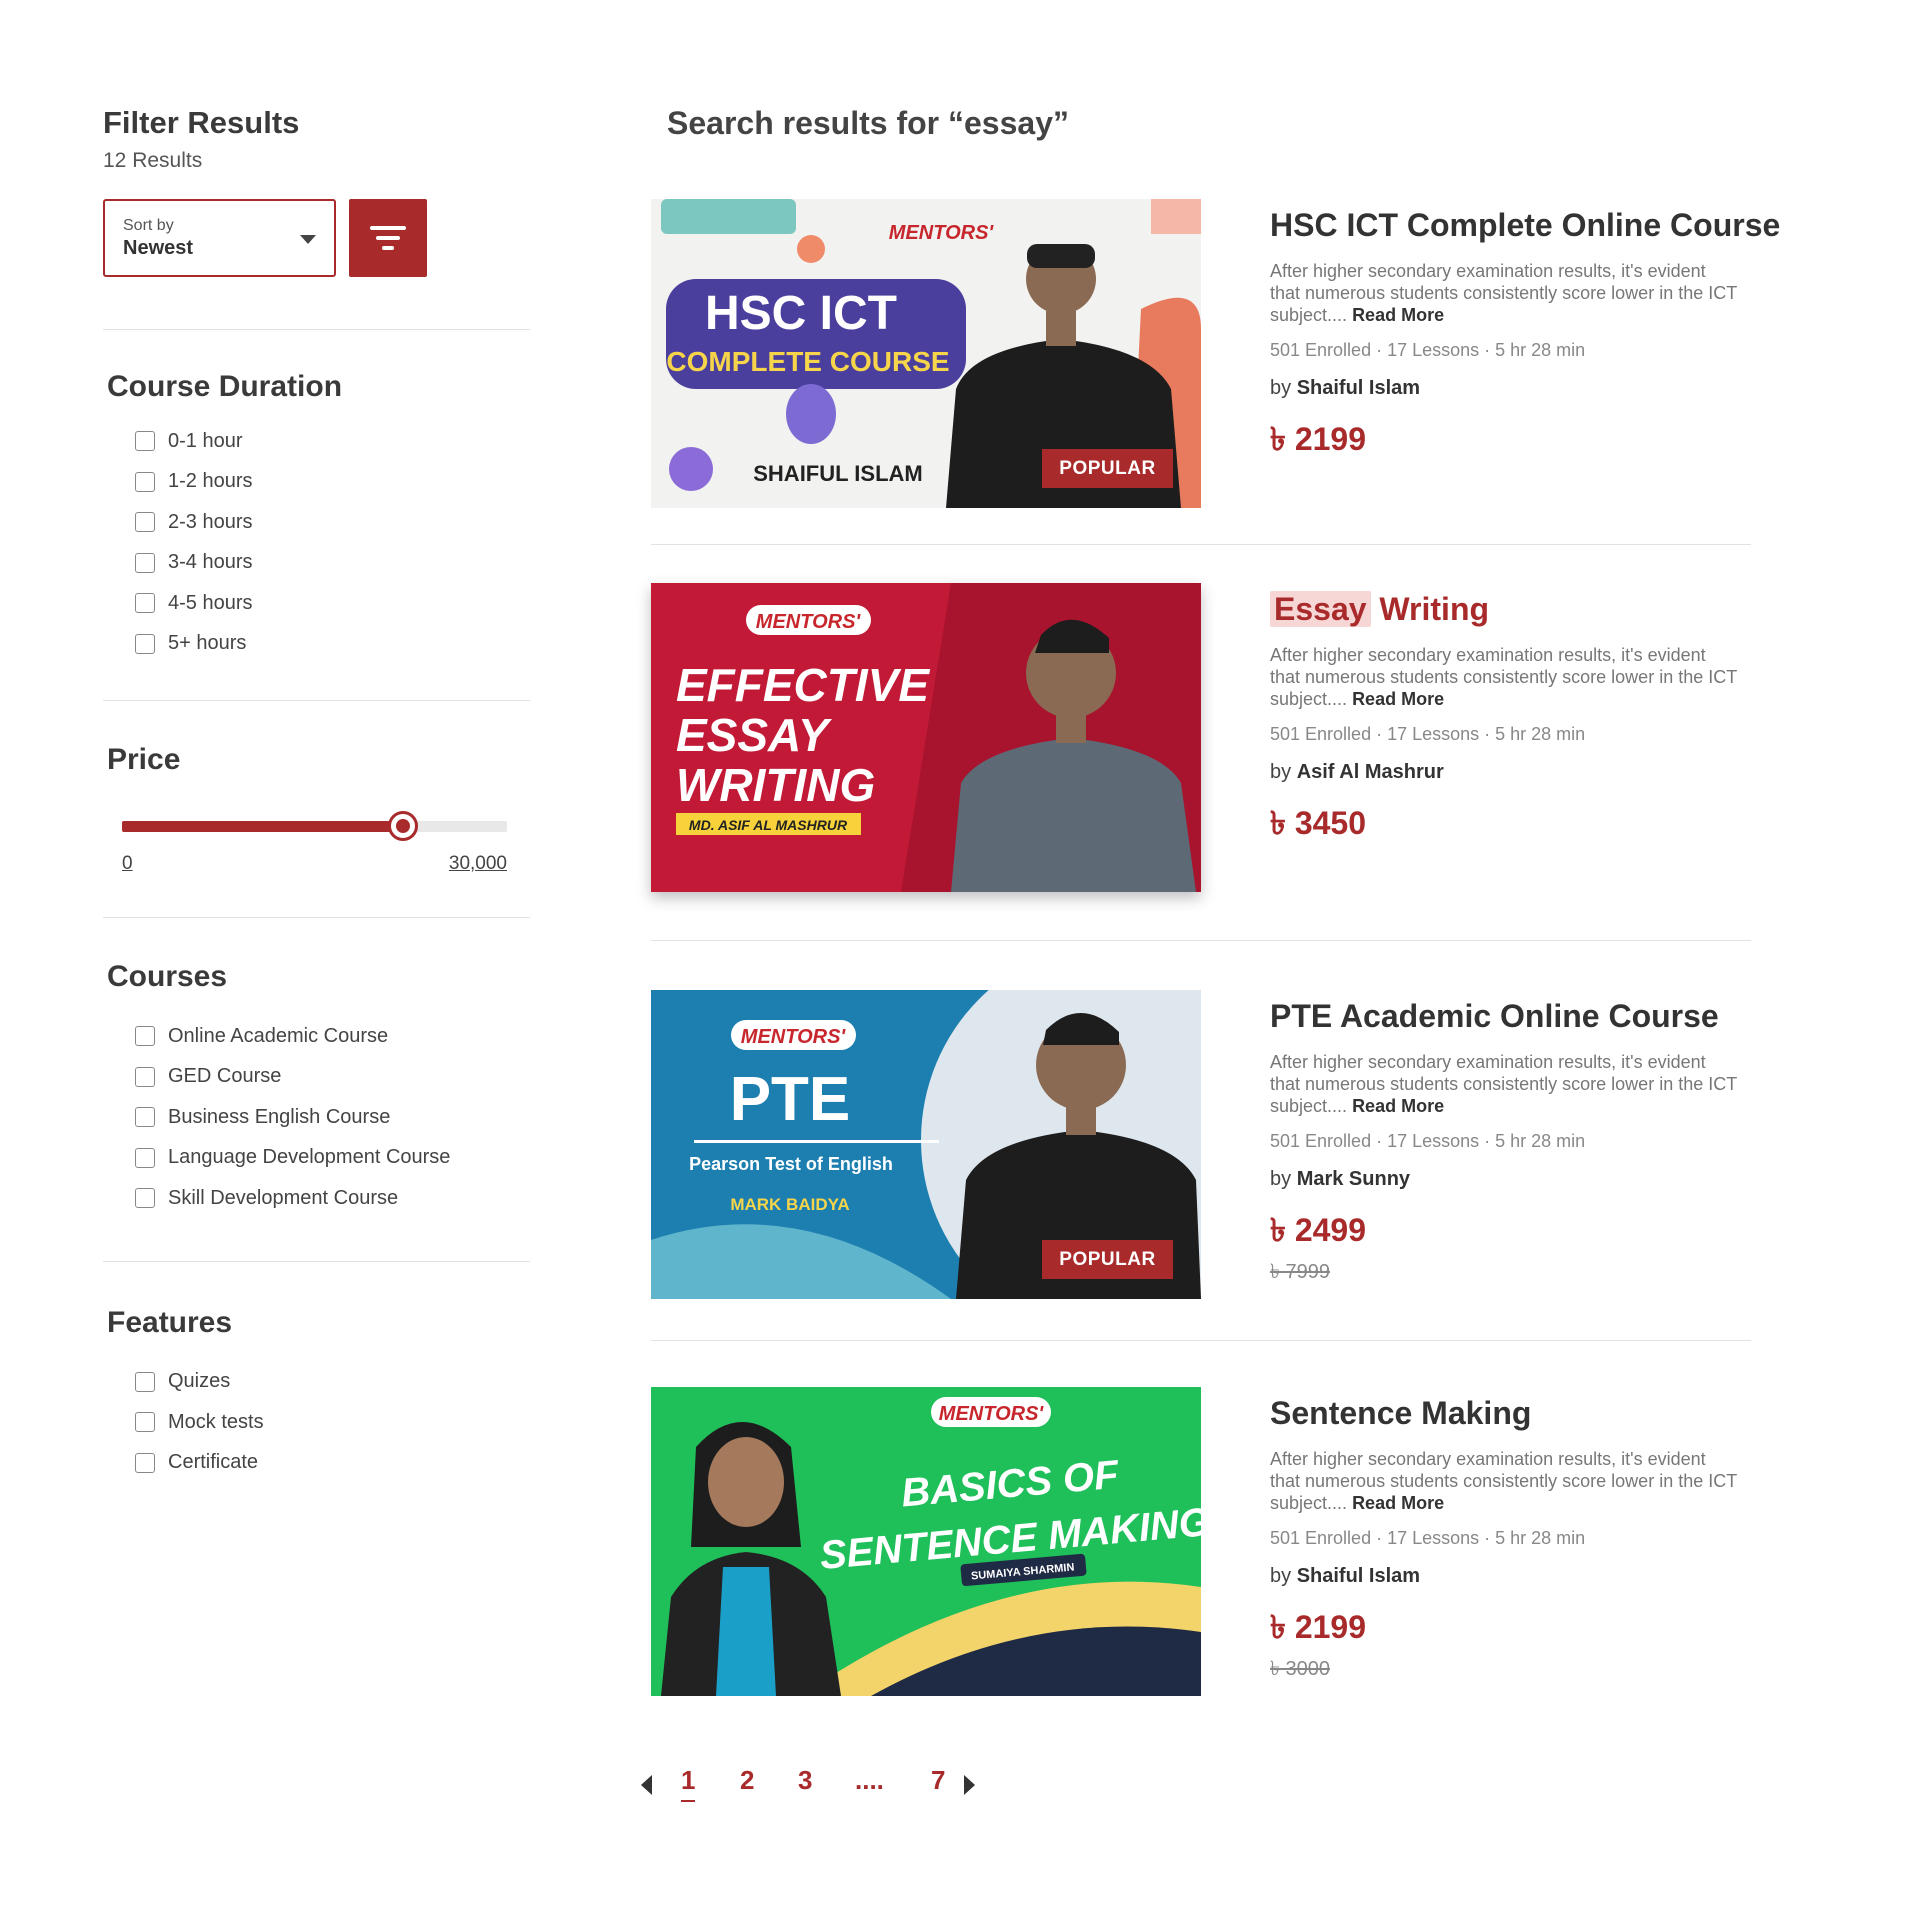  I want to click on thumb-line1: PTE, so click(790, 1099).